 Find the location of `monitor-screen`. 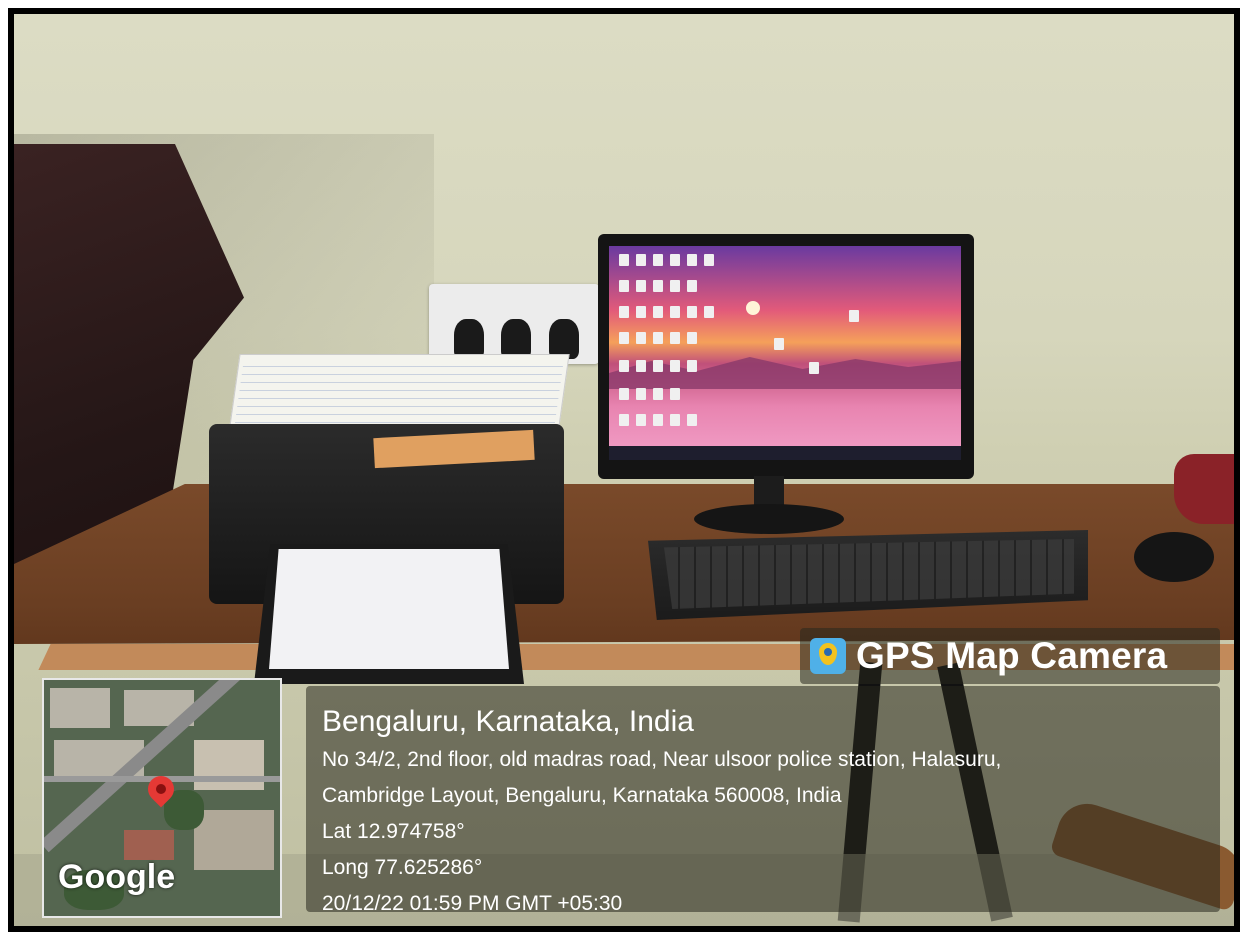

monitor-screen is located at coordinates (785, 353).